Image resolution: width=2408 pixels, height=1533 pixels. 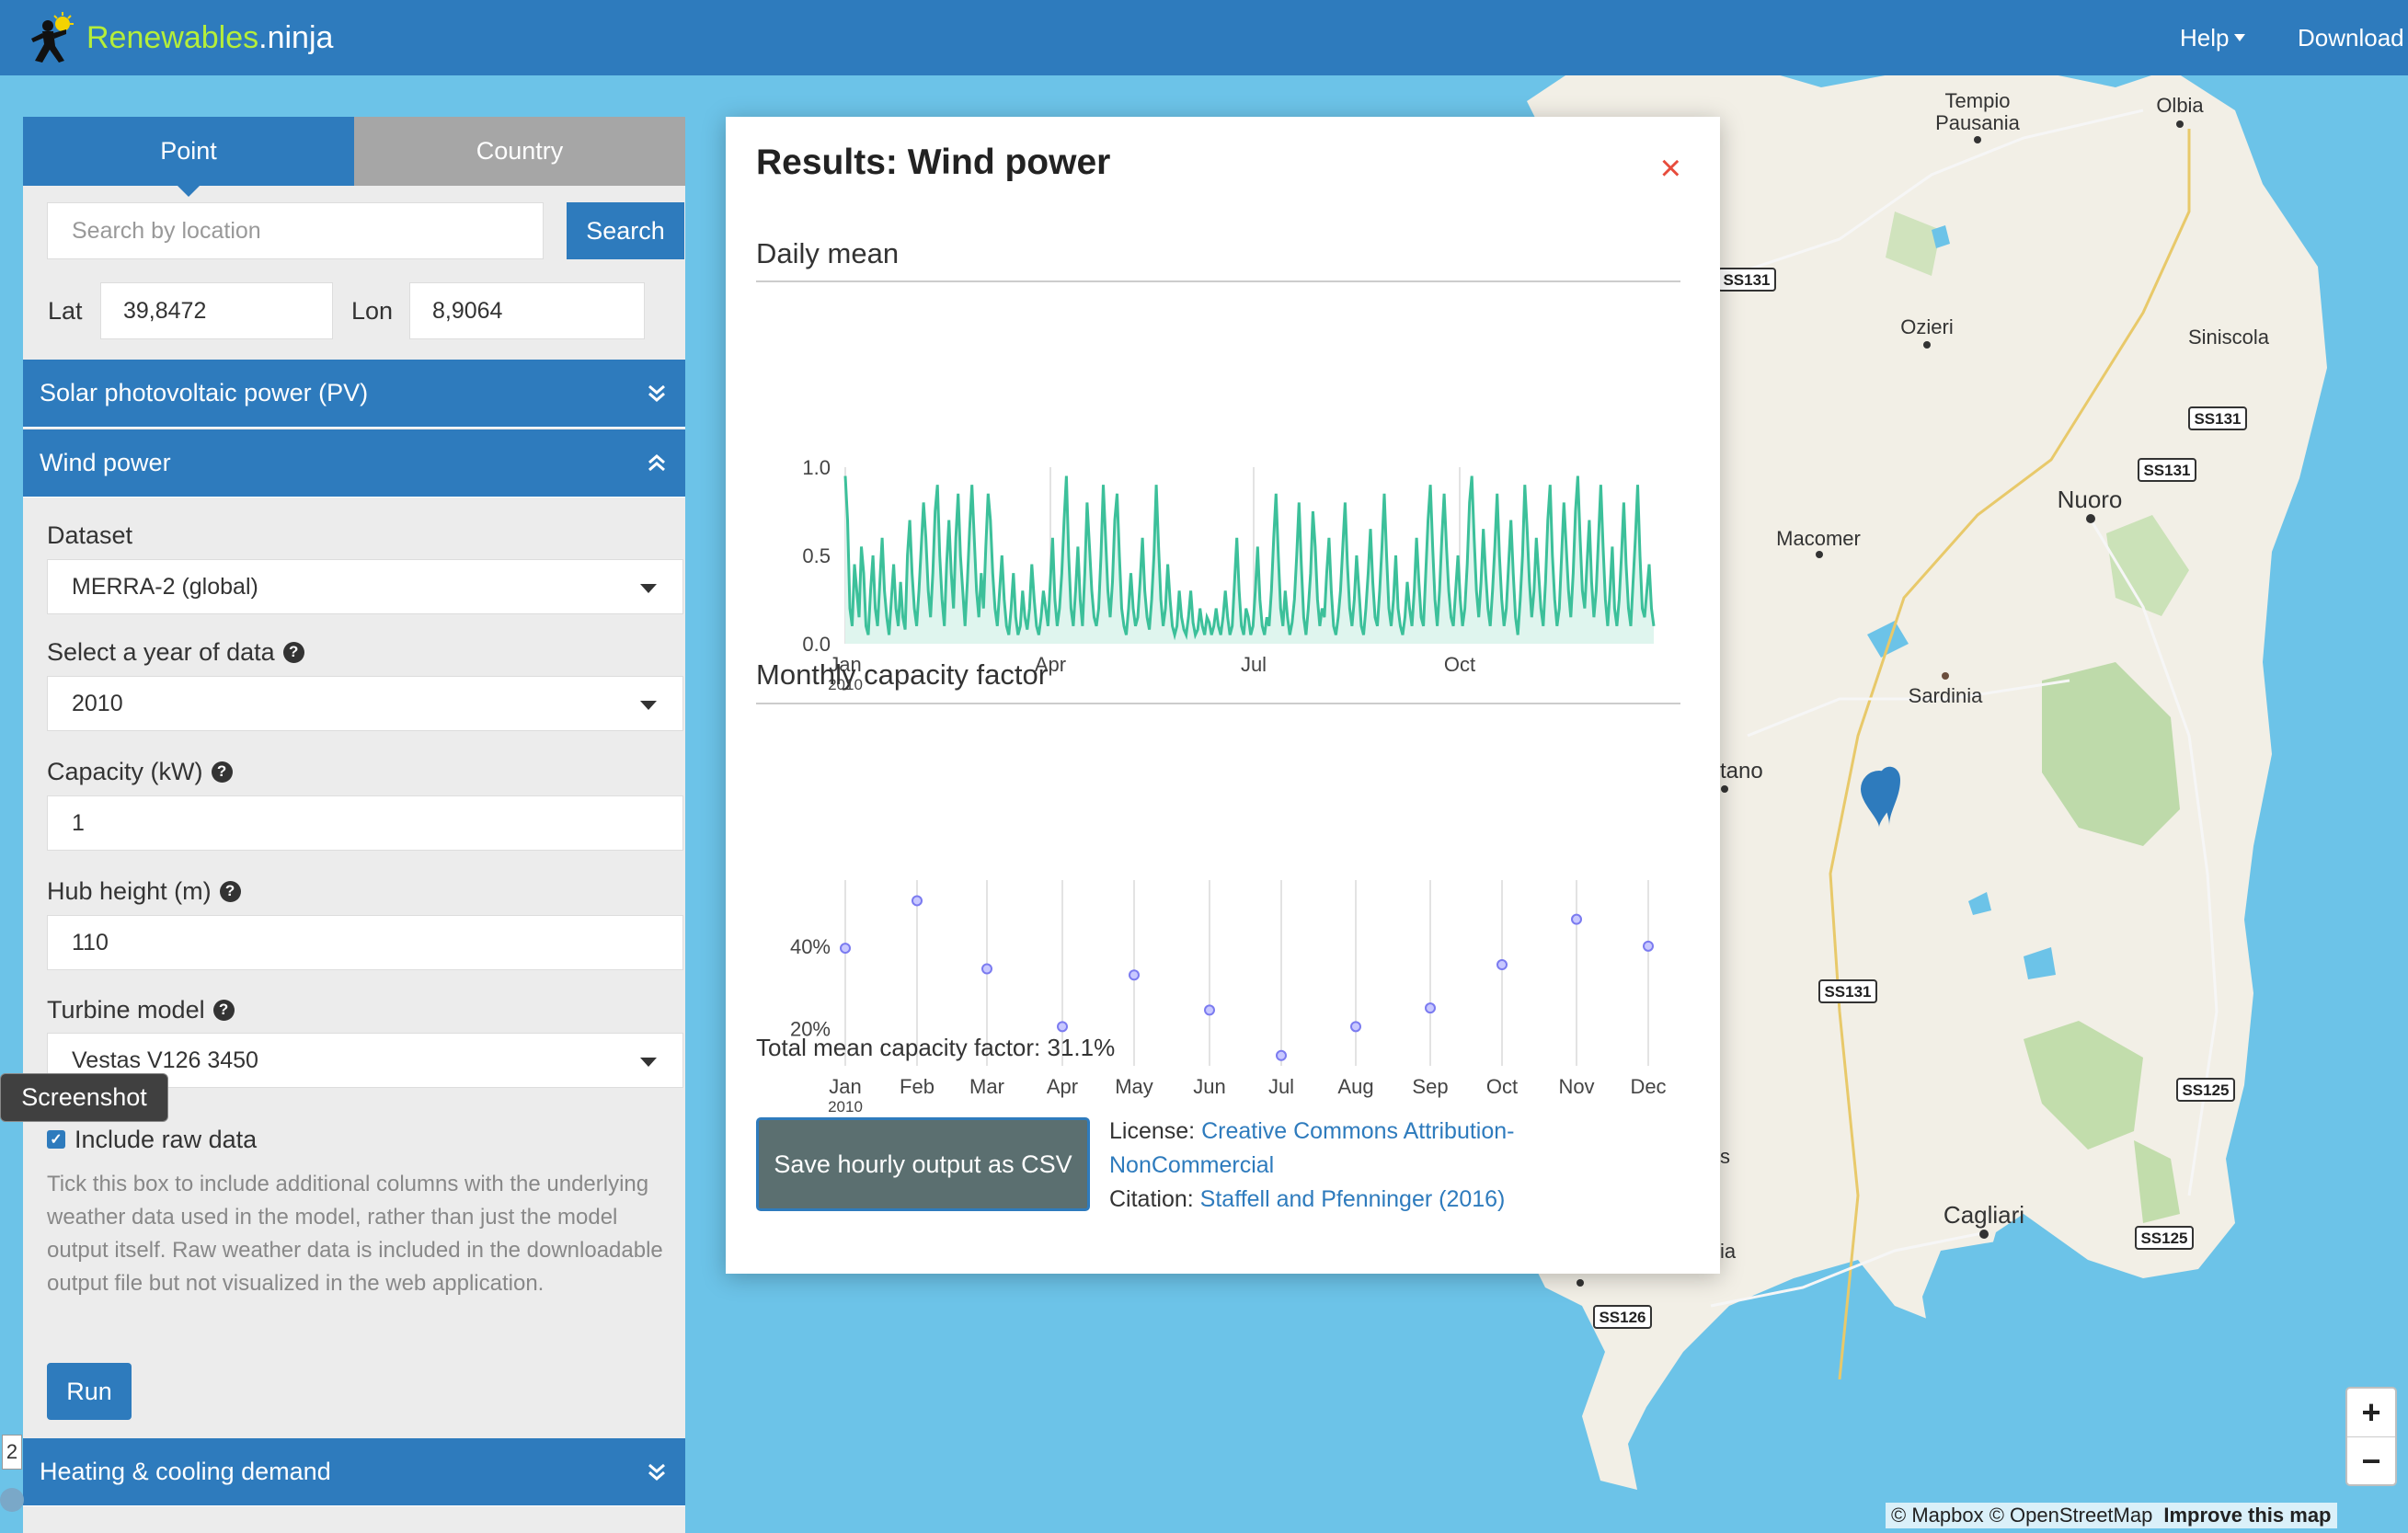 What do you see at coordinates (1151, 1199) in the screenshot?
I see `citation-label: Citation:` at bounding box center [1151, 1199].